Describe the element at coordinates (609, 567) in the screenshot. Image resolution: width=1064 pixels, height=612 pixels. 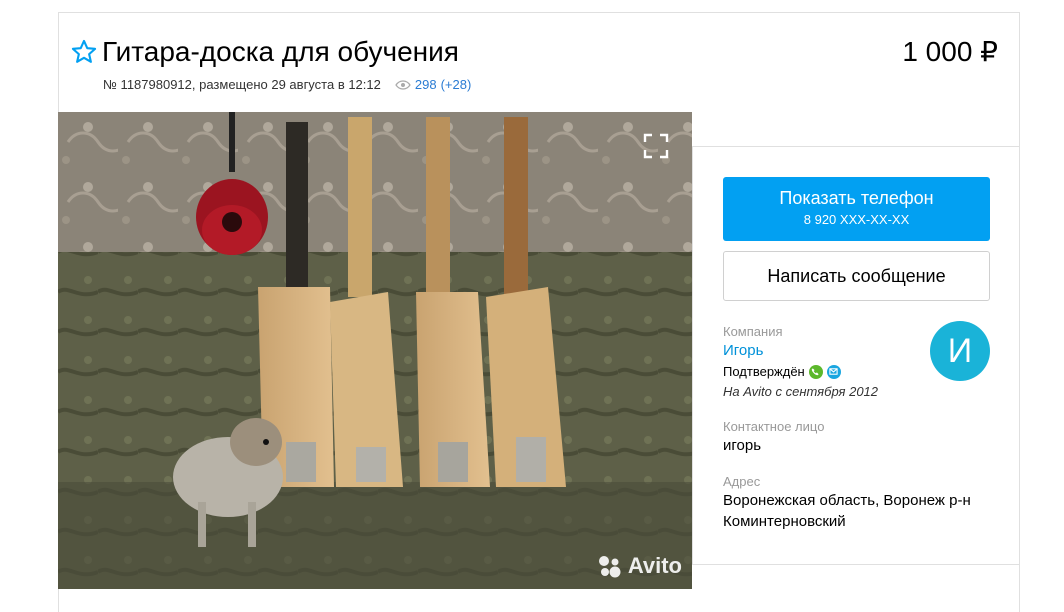
I see `avito-logo-icon` at that location.